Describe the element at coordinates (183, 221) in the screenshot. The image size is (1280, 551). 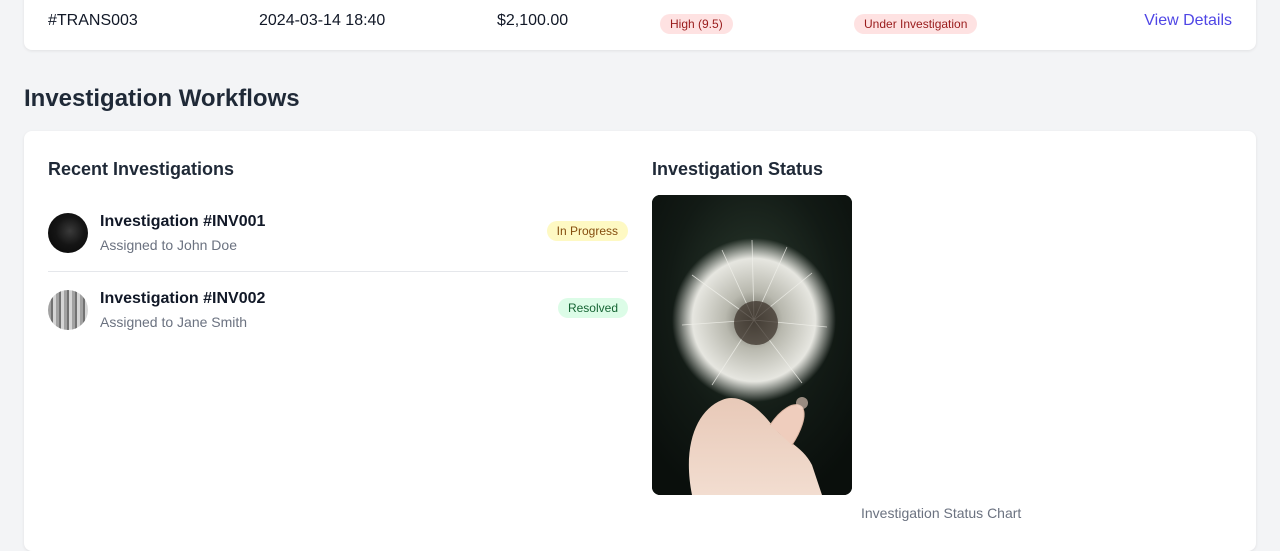
I see `investigation-name: Investigation #INV001` at that location.